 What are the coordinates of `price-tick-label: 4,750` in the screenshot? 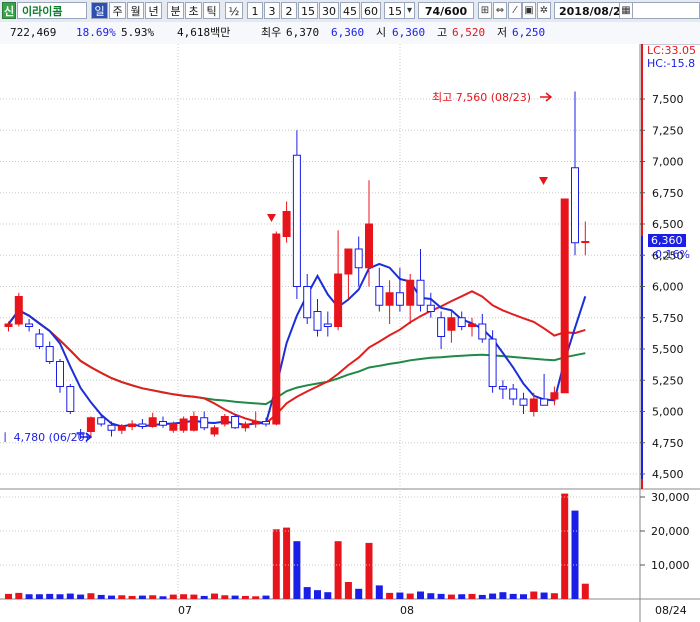 It's located at (668, 443).